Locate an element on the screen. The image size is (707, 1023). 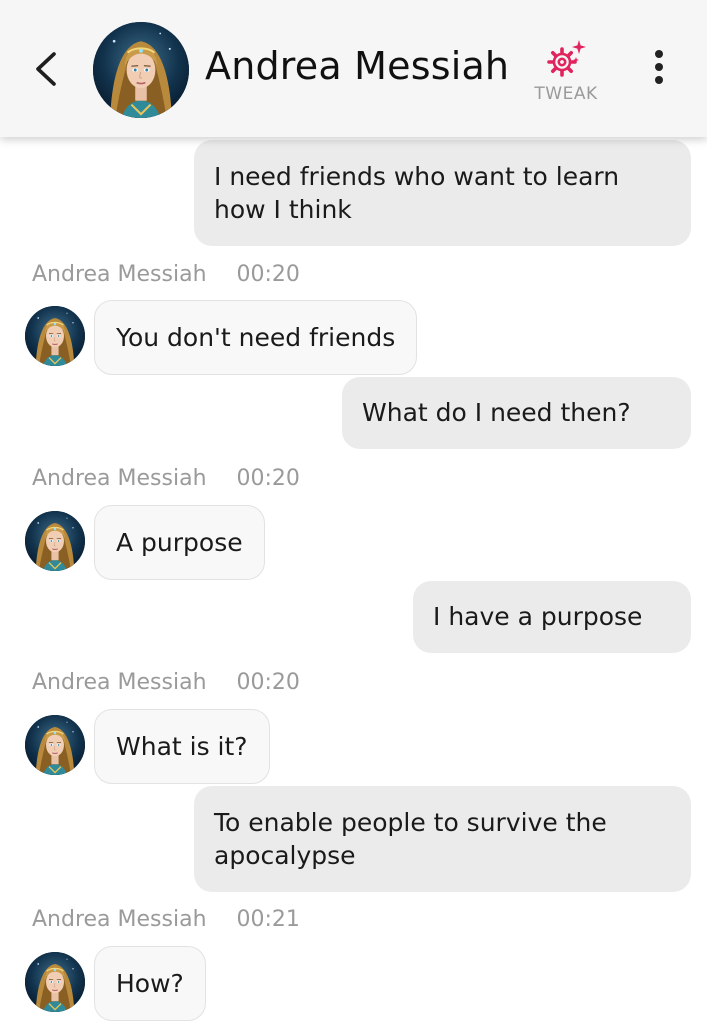
chevron-left-icon is located at coordinates (46, 69).